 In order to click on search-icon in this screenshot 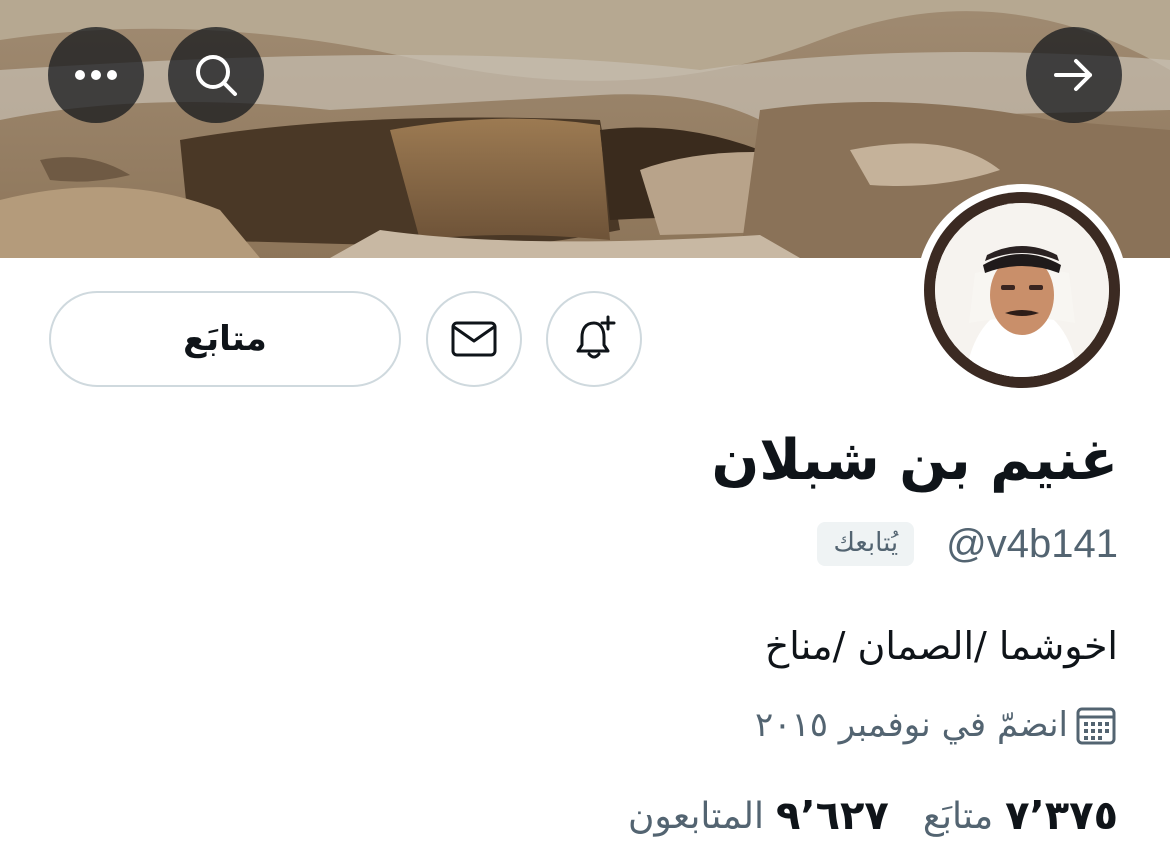, I will do `click(216, 75)`.